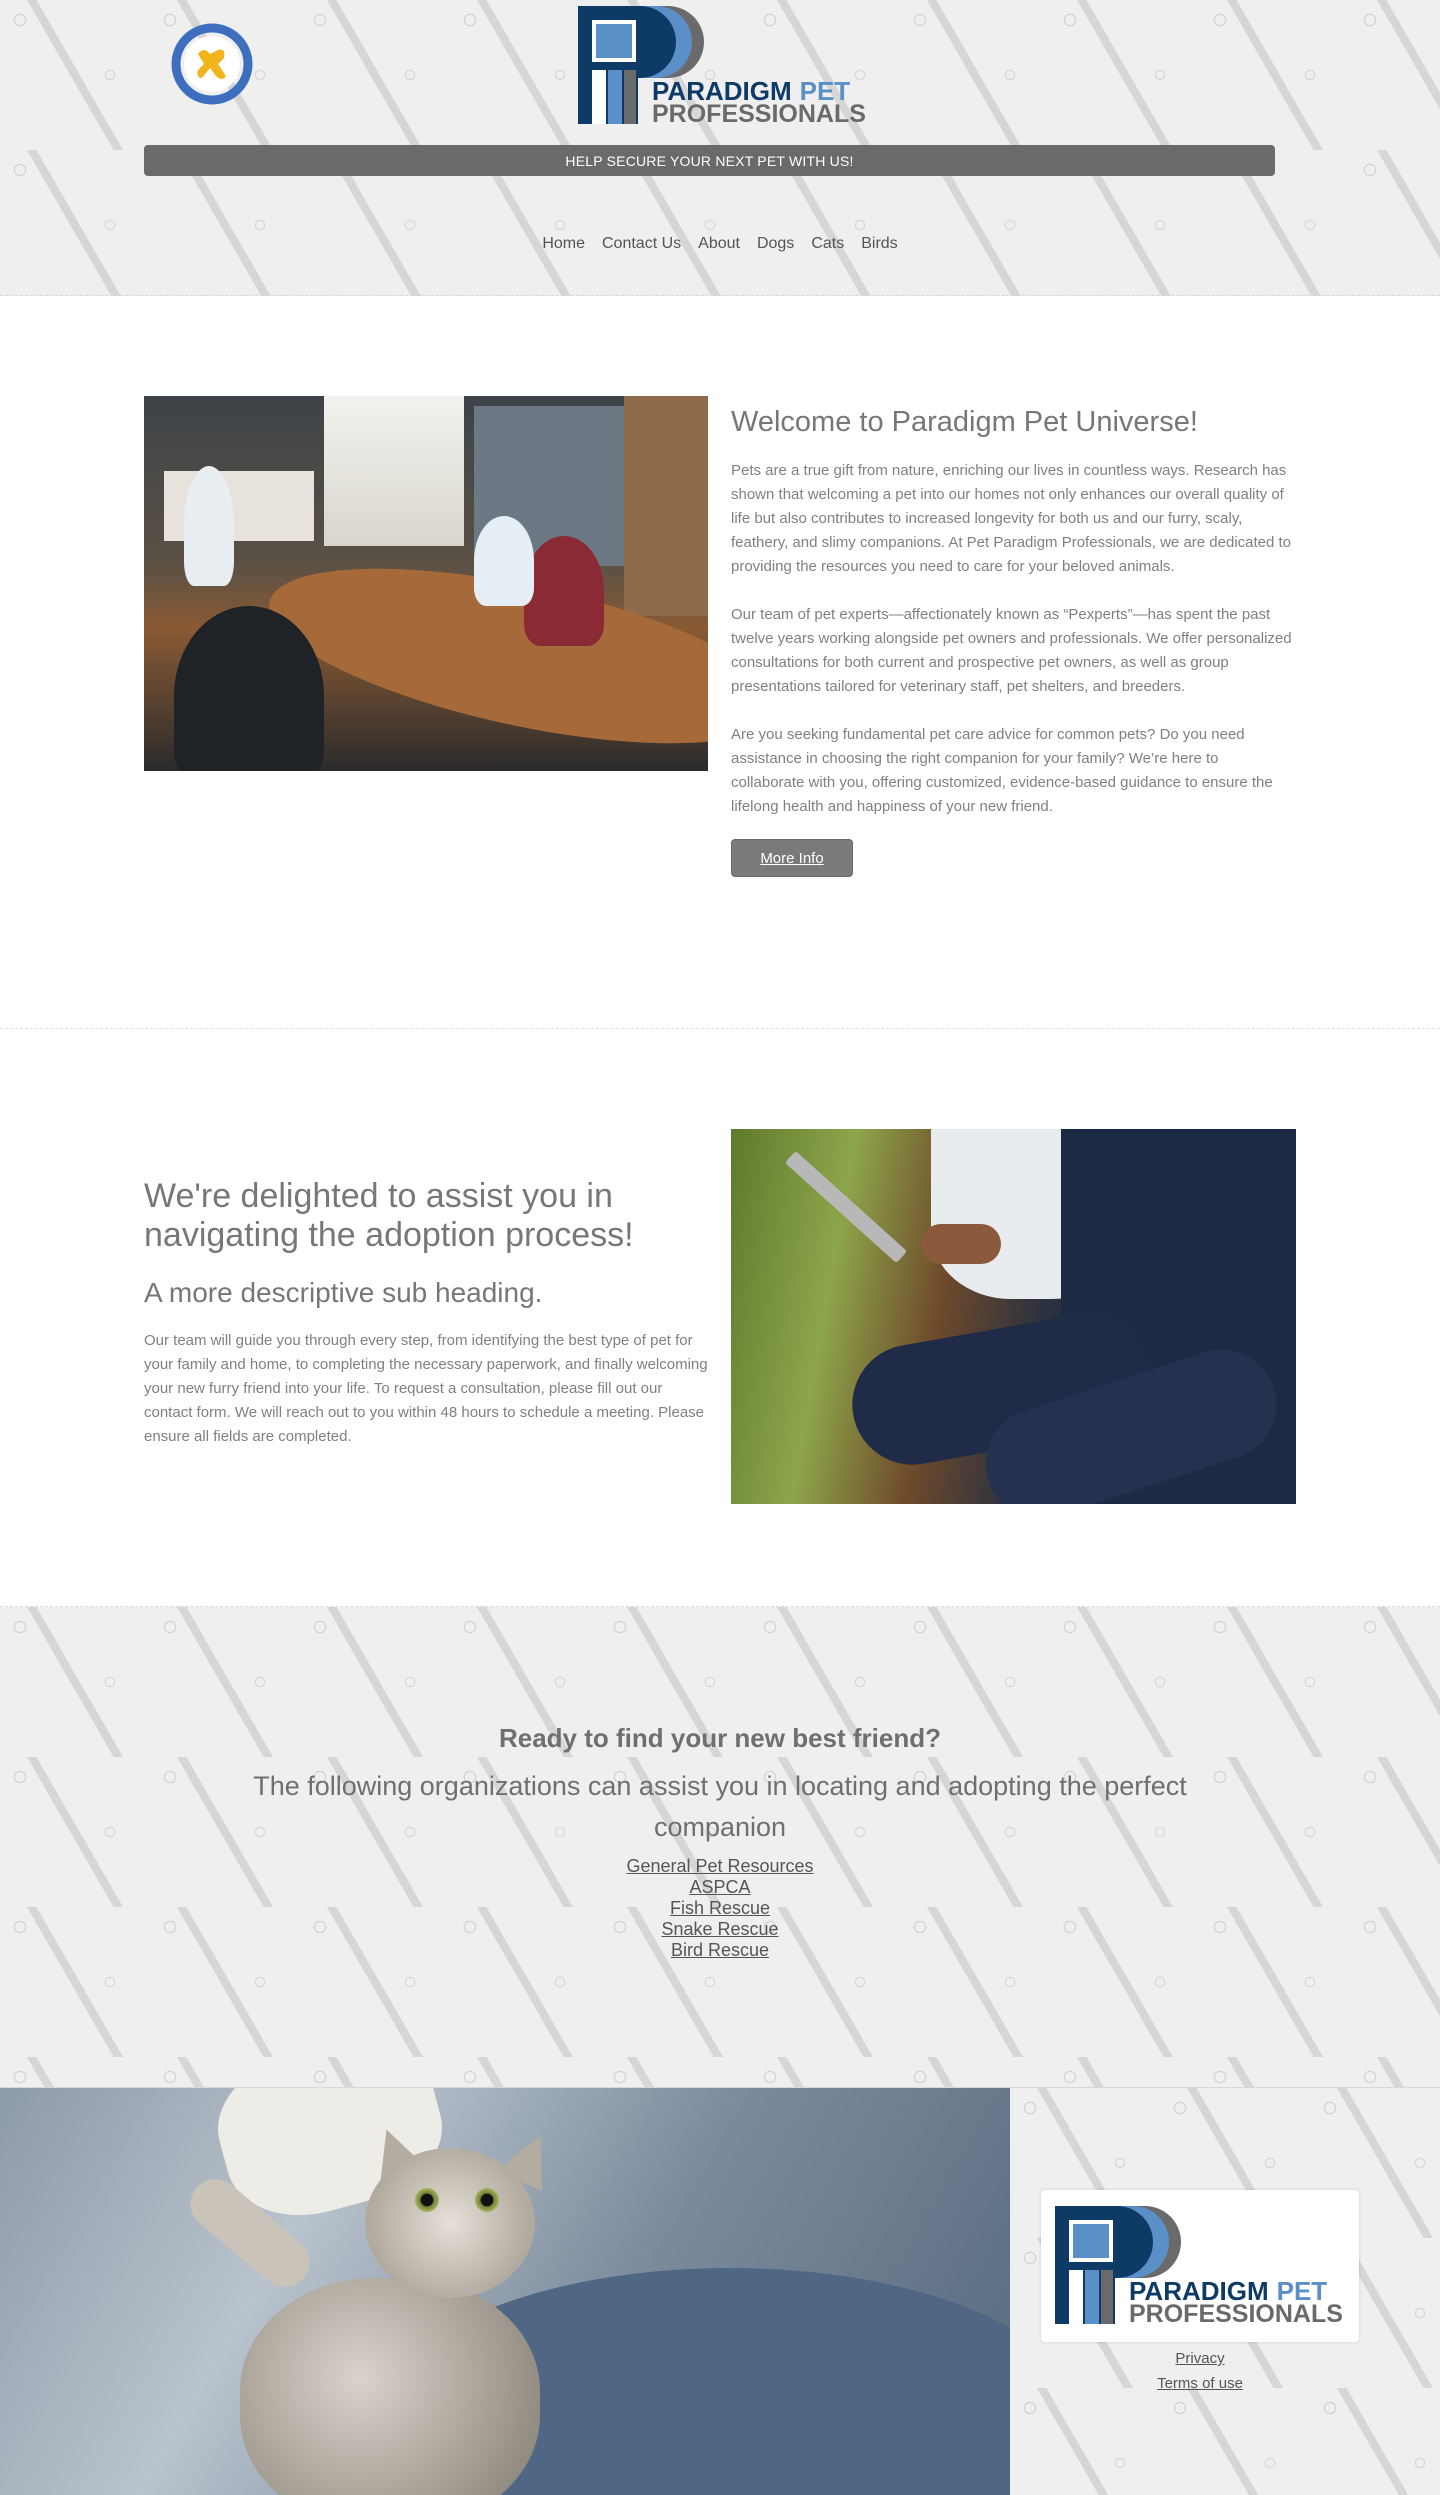 The width and height of the screenshot is (1440, 2495). What do you see at coordinates (563, 244) in the screenshot?
I see `nav-home: Home` at bounding box center [563, 244].